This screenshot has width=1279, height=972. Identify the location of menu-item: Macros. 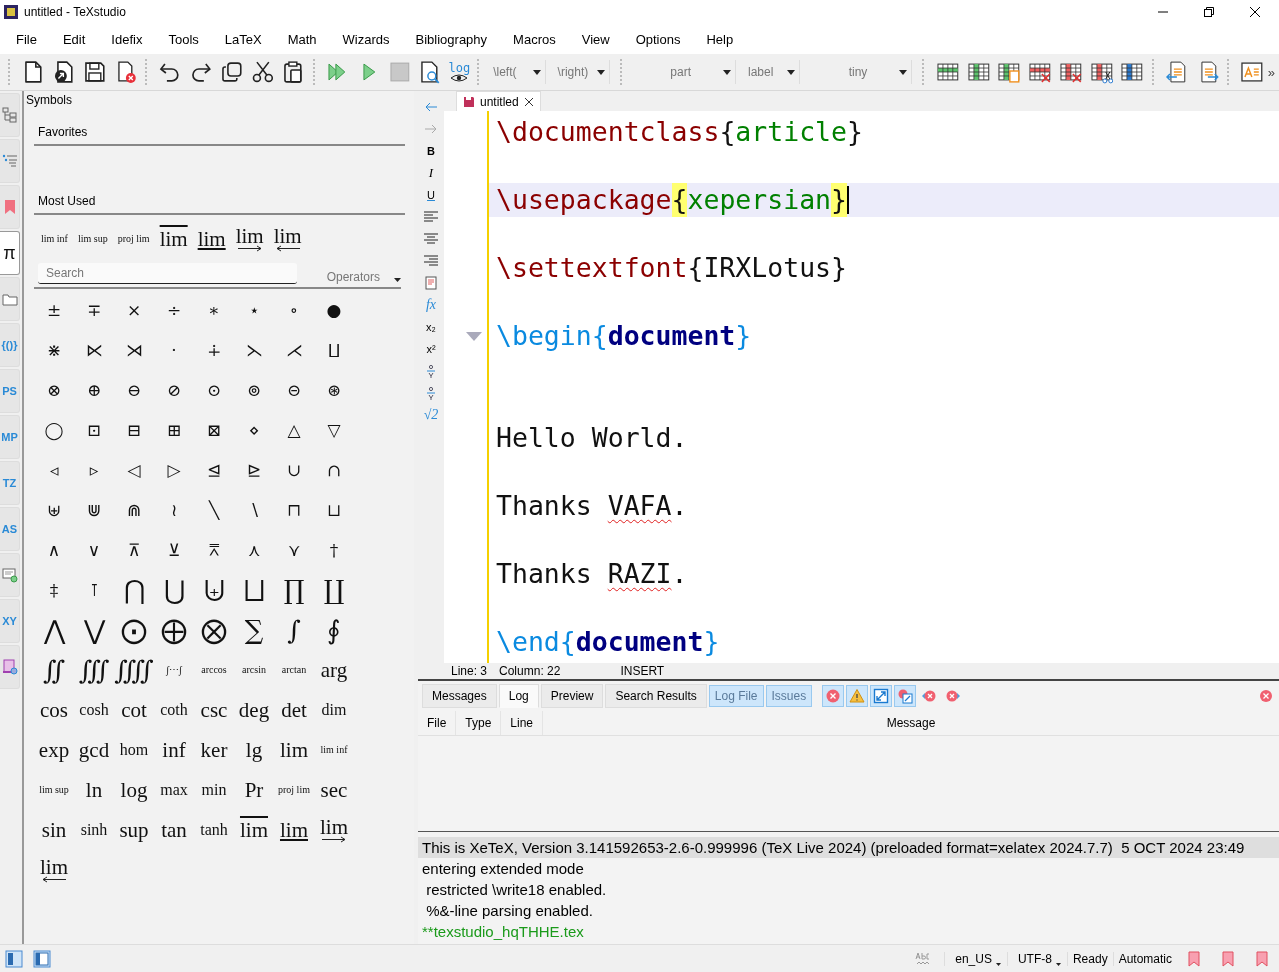
(542, 39).